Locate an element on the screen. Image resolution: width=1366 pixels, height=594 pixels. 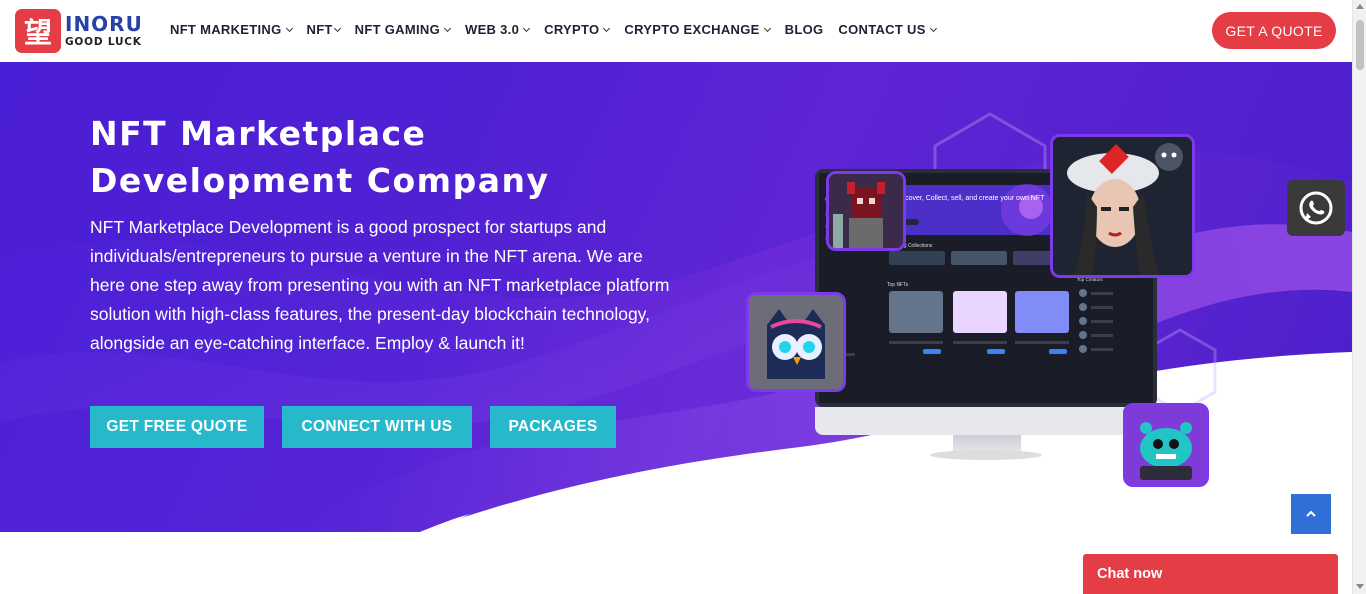
scroll-to-top-button is located at coordinates (1311, 514).